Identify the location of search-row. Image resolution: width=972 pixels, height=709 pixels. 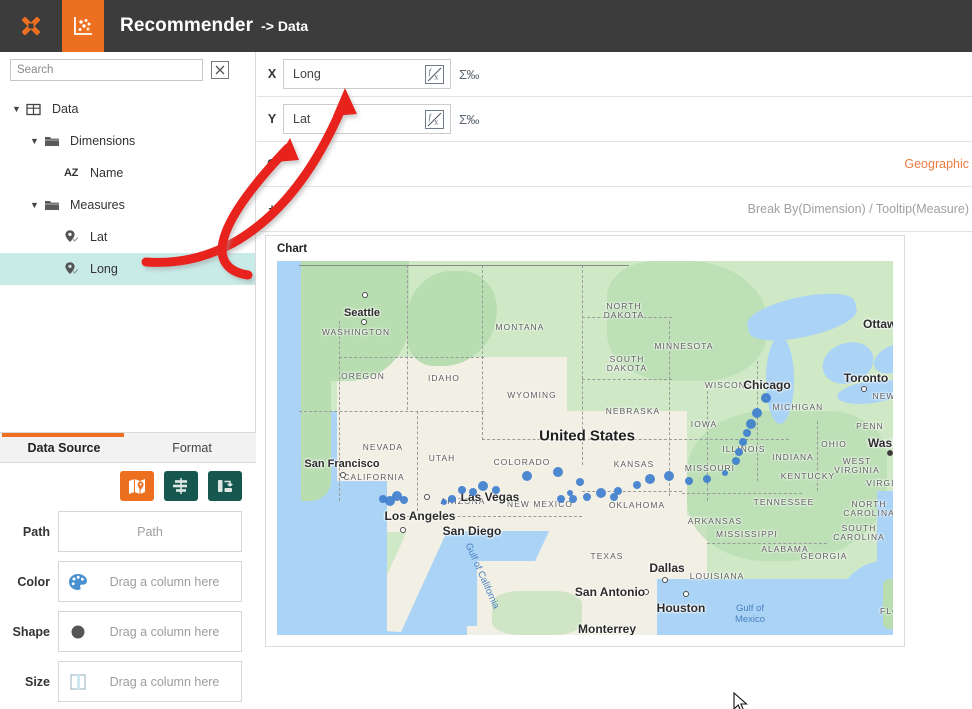
(127, 69).